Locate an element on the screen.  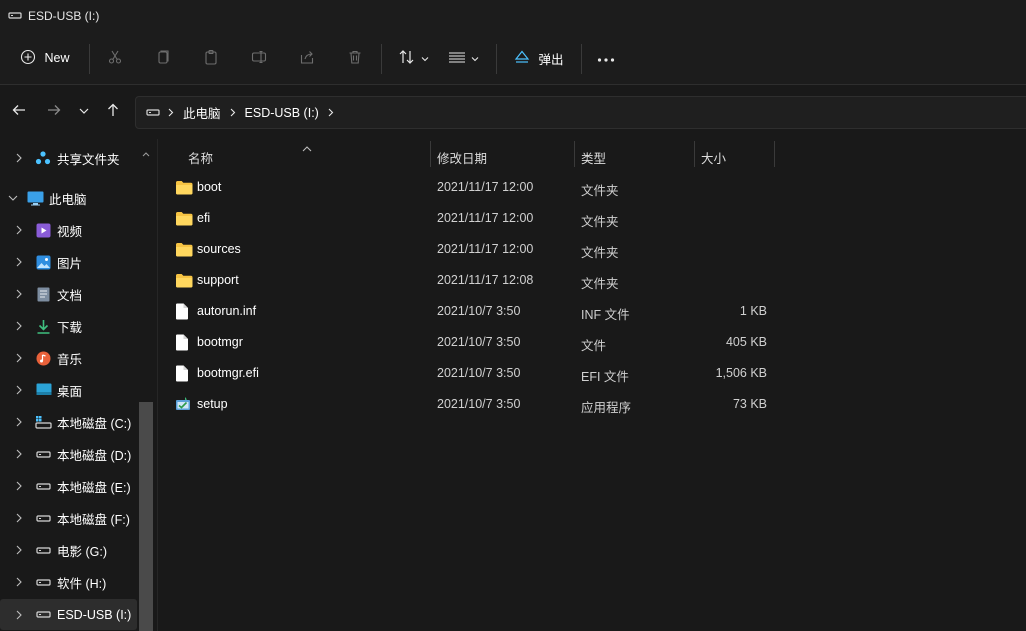
sidebar-item-local-disk-e: 本地磁盘 (E:) is located at coordinates (69, 486).